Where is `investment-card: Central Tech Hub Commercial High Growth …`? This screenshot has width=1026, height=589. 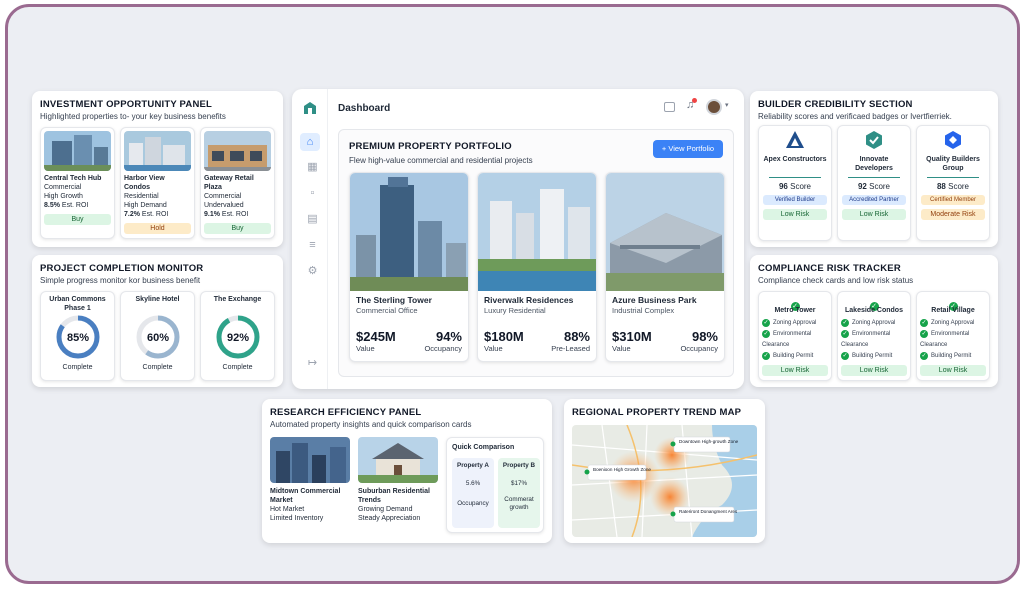
investment-card: Central Tech Hub Commercial High Growth … is located at coordinates (77, 183).